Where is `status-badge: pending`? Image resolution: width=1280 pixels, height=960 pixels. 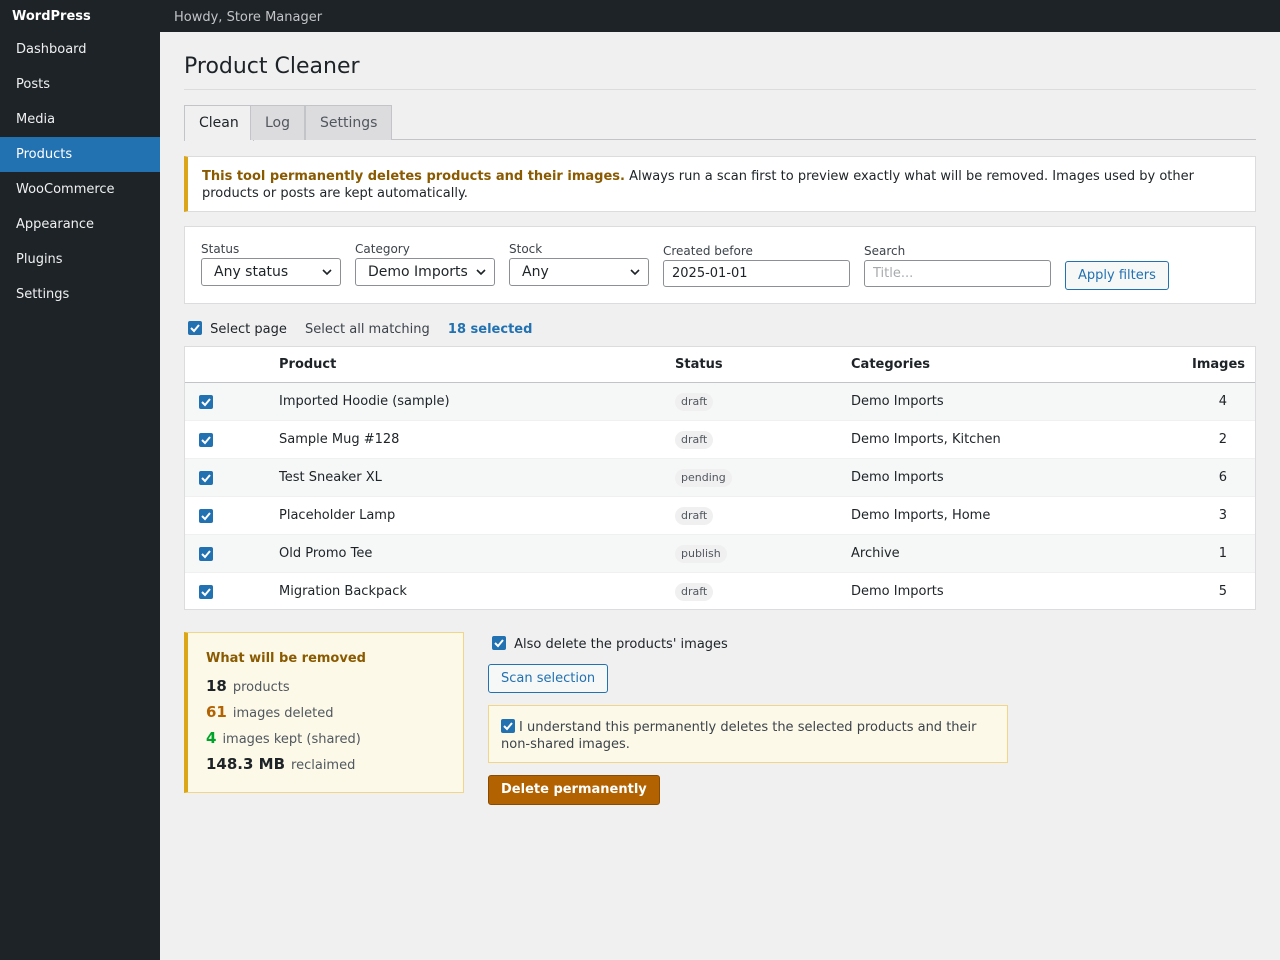 status-badge: pending is located at coordinates (703, 478).